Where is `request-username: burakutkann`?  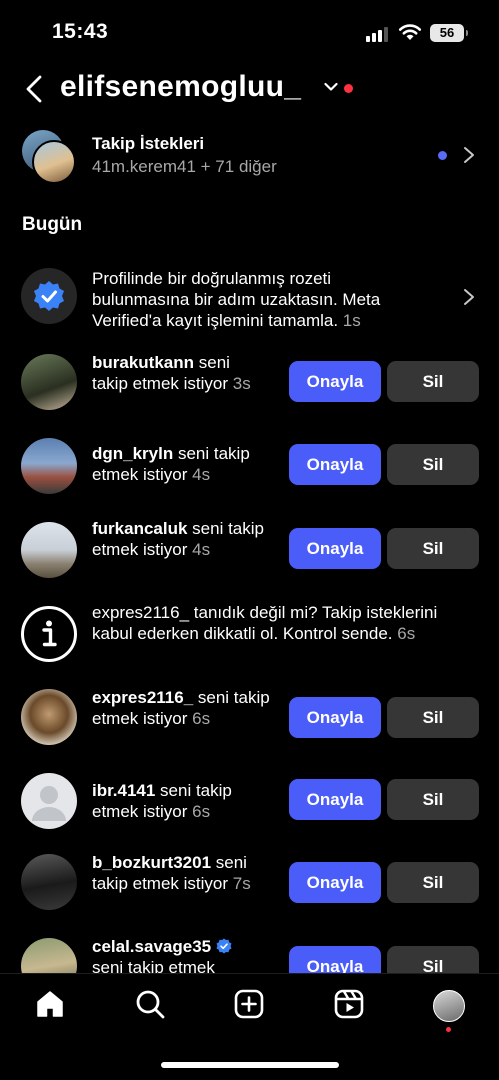 request-username: burakutkann is located at coordinates (143, 362).